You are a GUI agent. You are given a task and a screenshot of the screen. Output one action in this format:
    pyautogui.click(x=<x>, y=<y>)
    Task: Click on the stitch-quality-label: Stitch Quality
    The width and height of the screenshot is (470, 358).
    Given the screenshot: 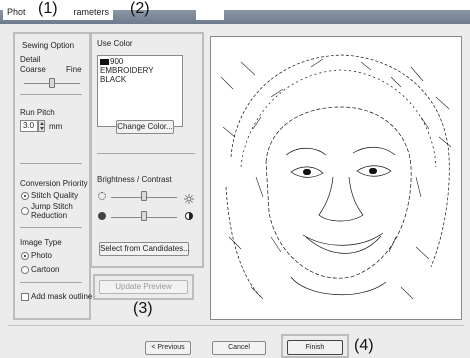 What is the action you would take?
    pyautogui.click(x=55, y=195)
    